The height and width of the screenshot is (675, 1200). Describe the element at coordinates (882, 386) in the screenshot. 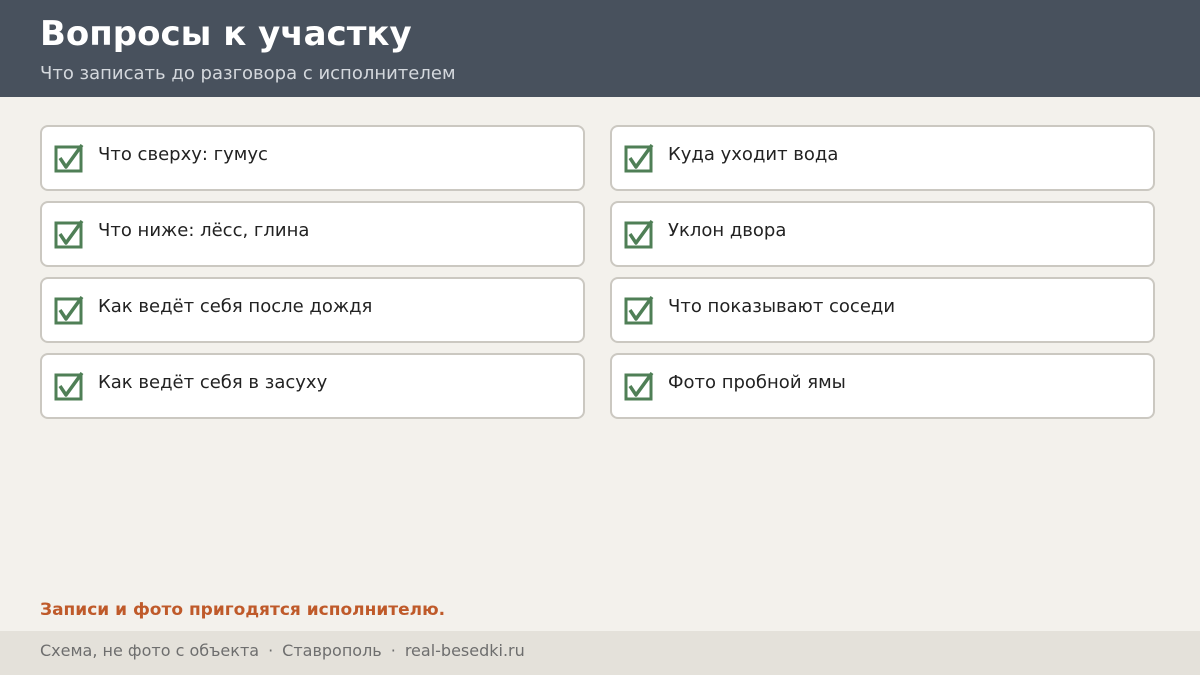

I see `checklist-item: Фото пробной ямы` at that location.